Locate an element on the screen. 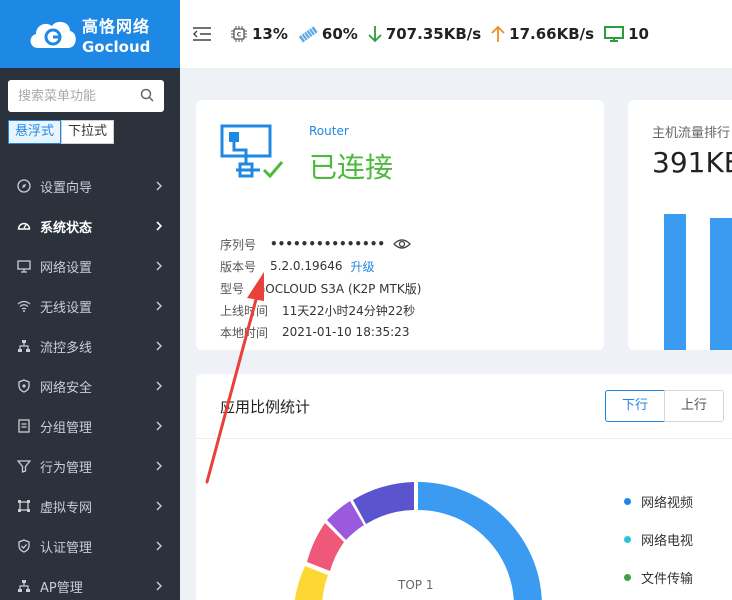 The image size is (732, 600). network-tree-icon is located at coordinates (24, 346).